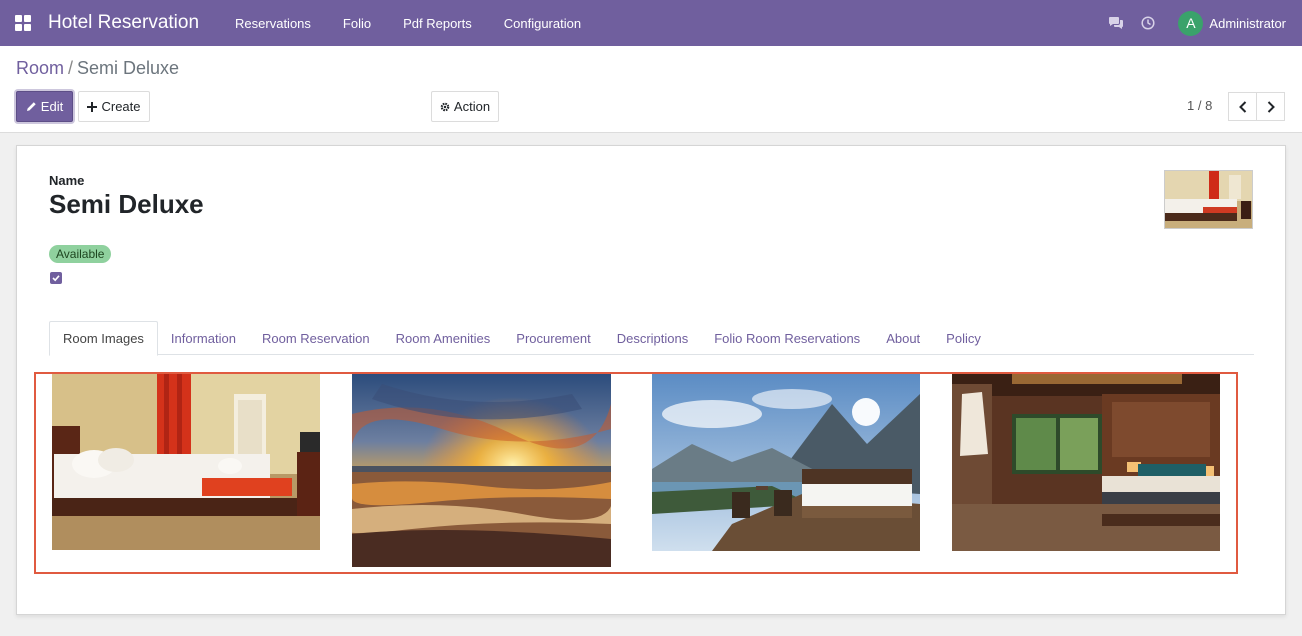  What do you see at coordinates (553, 338) in the screenshot?
I see `tab-procurement: Procurement` at bounding box center [553, 338].